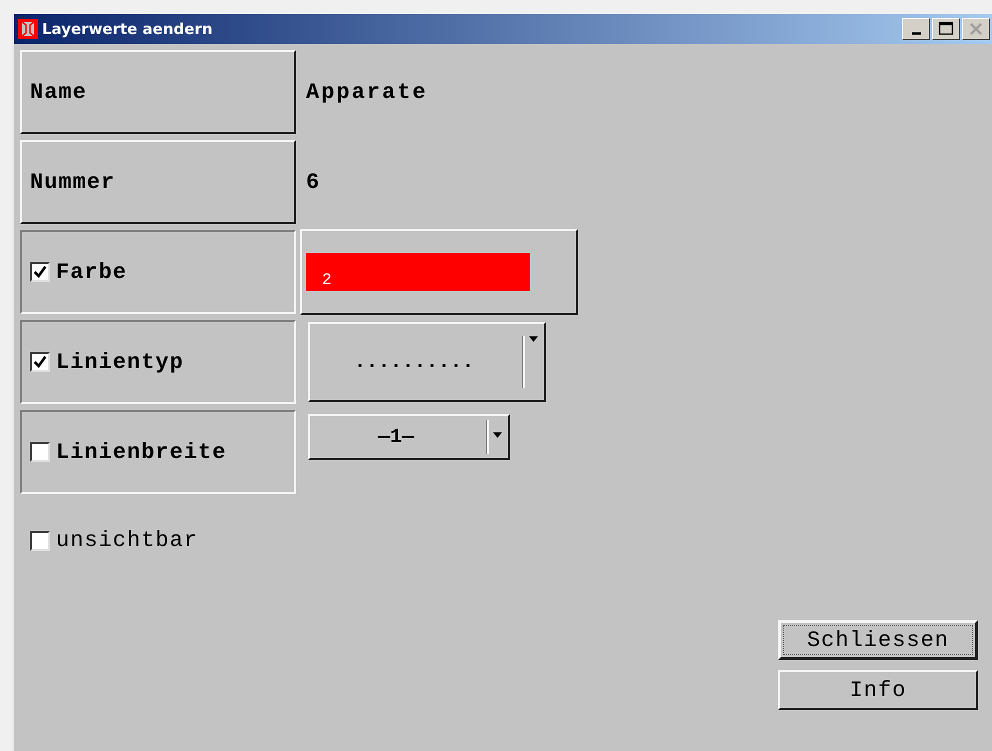  I want to click on info-button: Info, so click(878, 690).